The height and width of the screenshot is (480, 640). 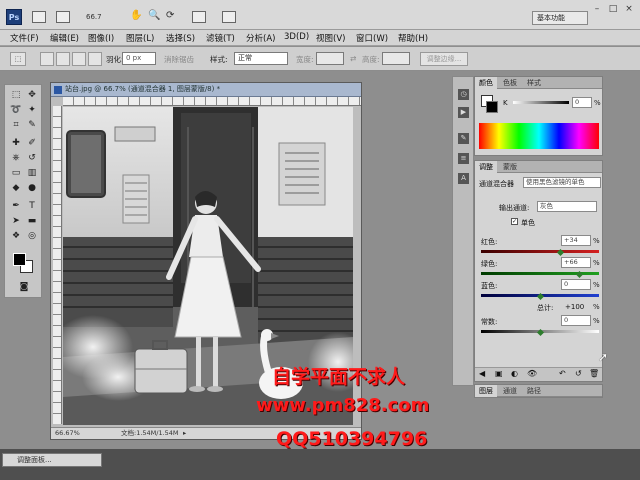 What do you see at coordinates (94, 17) in the screenshot?
I see `zoom-level-dropdown: 66.7` at bounding box center [94, 17].